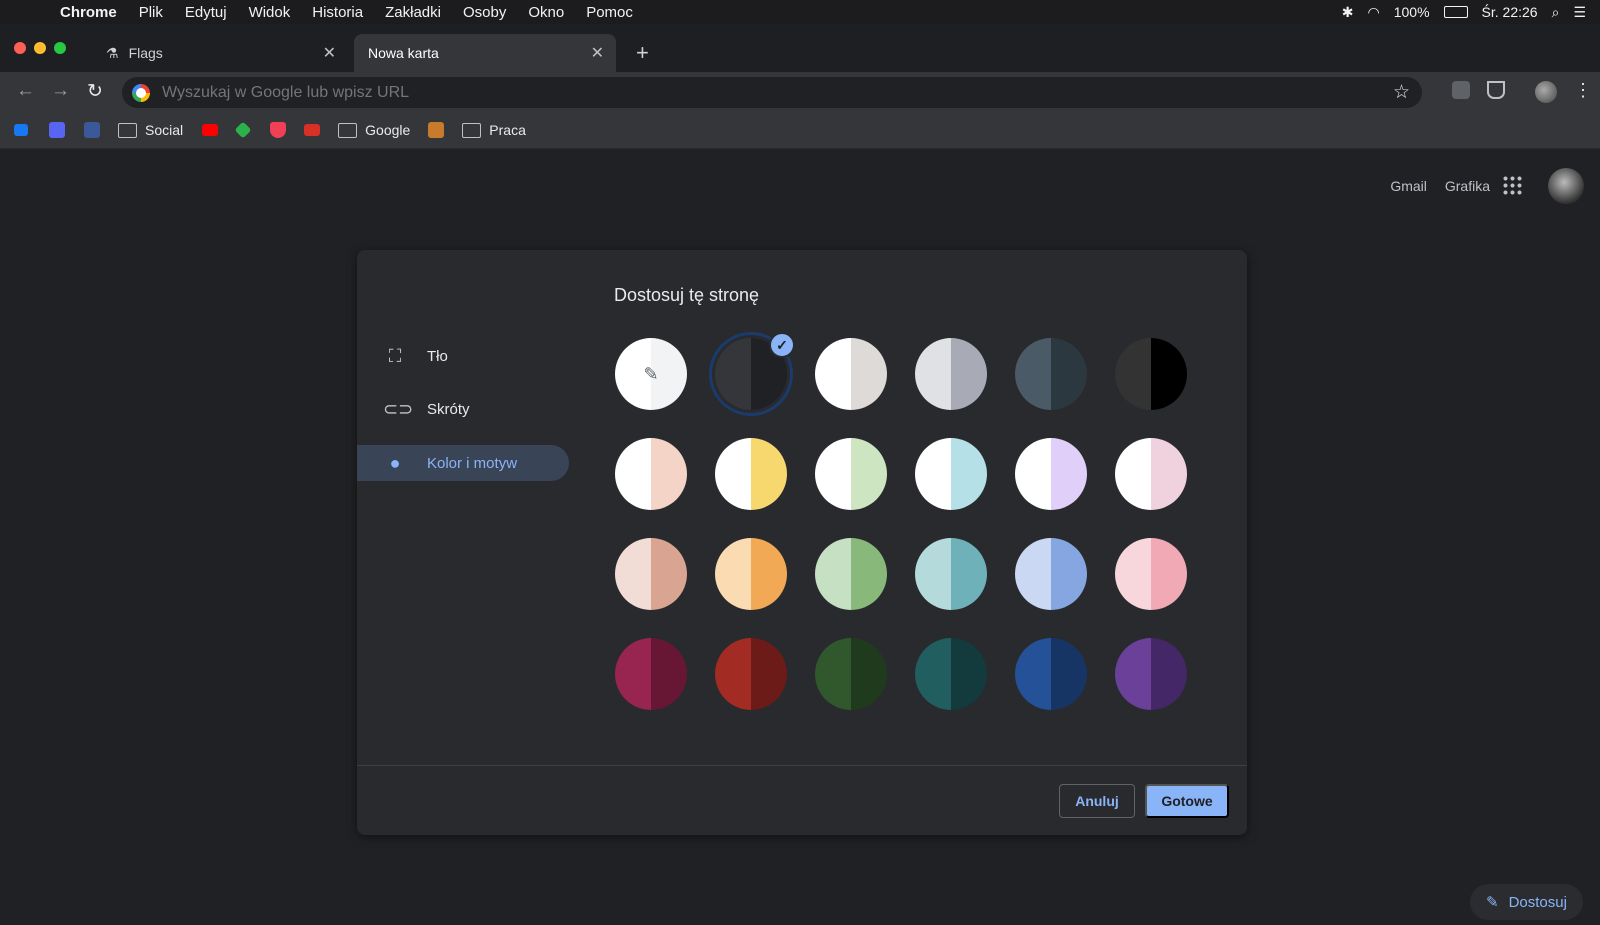 The height and width of the screenshot is (925, 1600). What do you see at coordinates (1496, 90) in the screenshot?
I see `pocket-extension-icon` at bounding box center [1496, 90].